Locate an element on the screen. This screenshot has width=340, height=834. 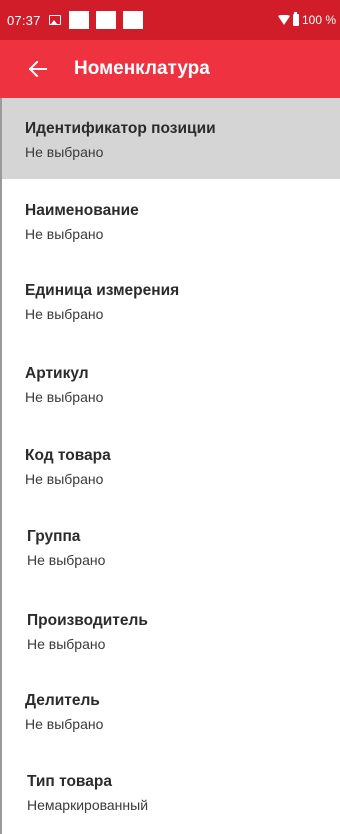
page-title: Номенклатура is located at coordinates (142, 68).